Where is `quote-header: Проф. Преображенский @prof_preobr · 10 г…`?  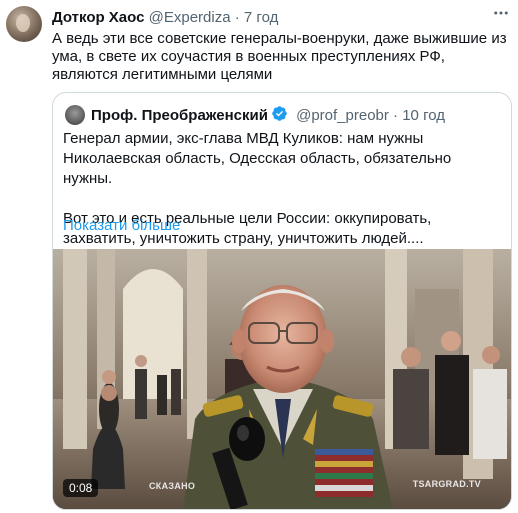
quote-header: Проф. Преображенский @prof_preobr · 10 г… is located at coordinates (268, 116).